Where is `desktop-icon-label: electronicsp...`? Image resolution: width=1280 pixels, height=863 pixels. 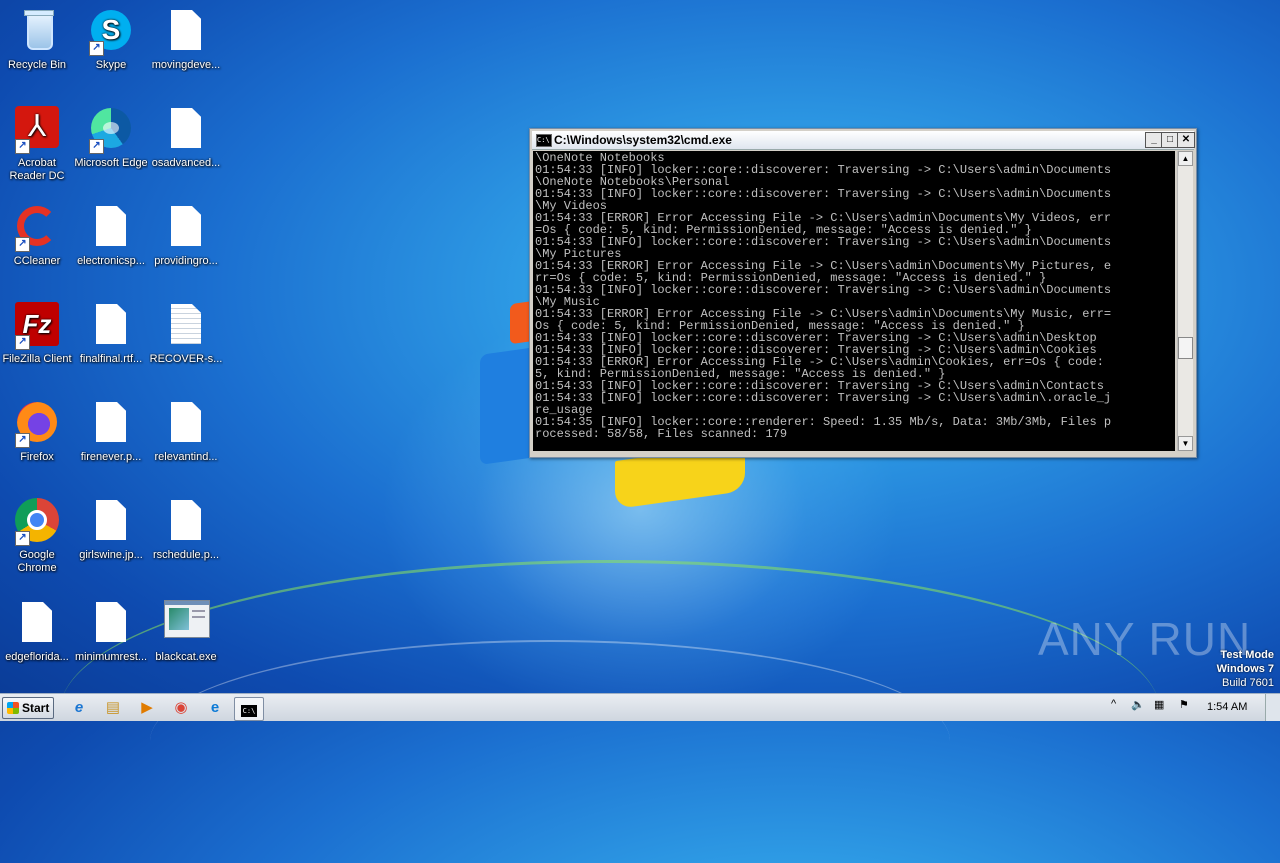
desktop-icon-label: electronicsp... is located at coordinates (111, 261).